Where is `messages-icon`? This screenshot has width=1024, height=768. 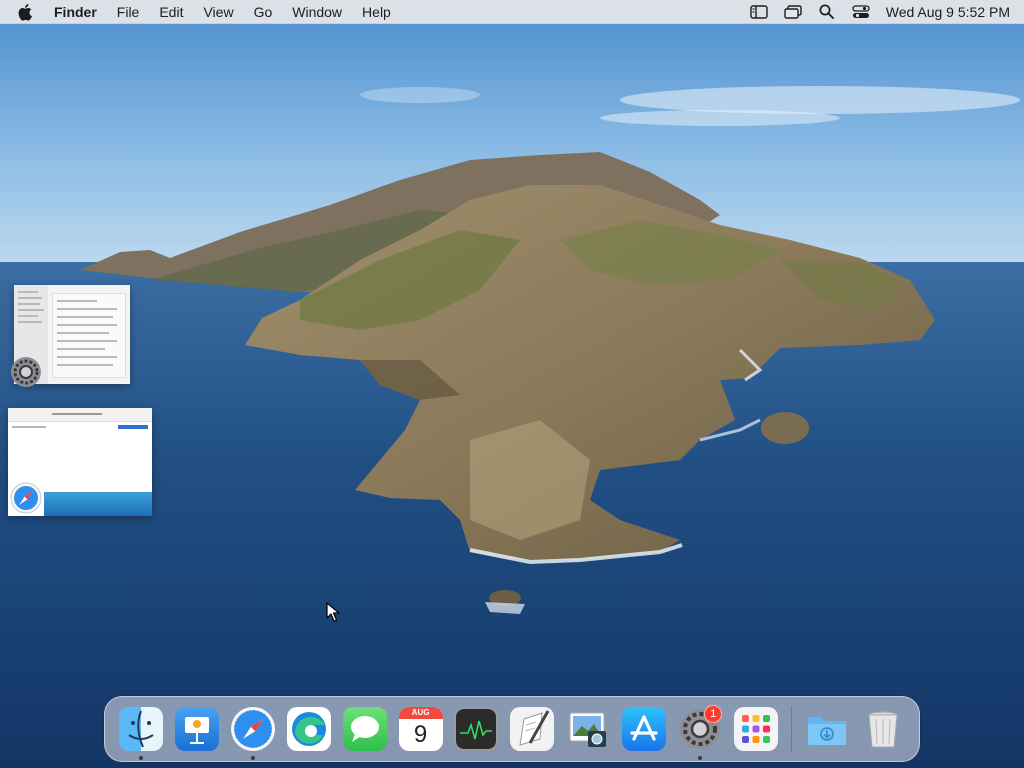
messages-icon is located at coordinates (364, 729).